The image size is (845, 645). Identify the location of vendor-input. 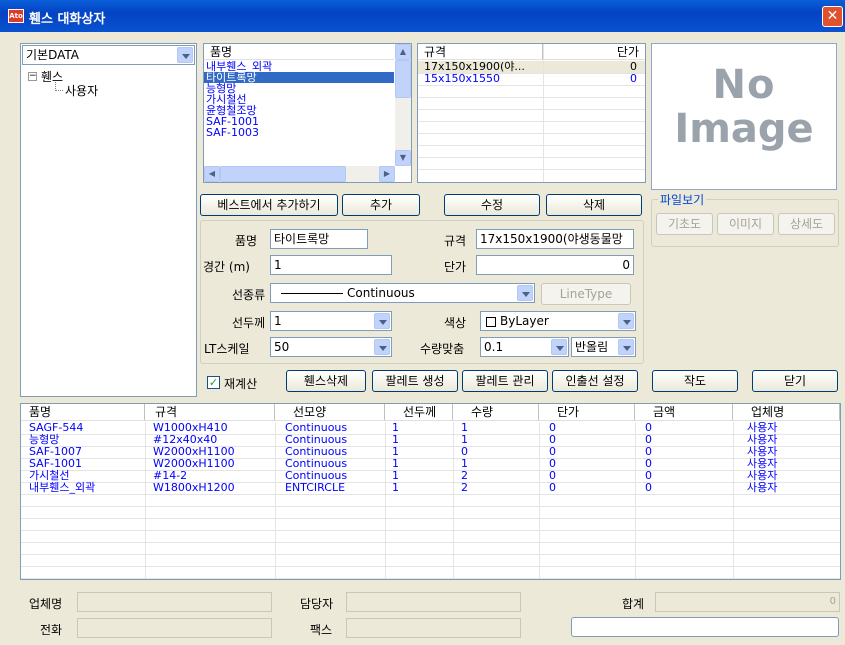
(174, 602).